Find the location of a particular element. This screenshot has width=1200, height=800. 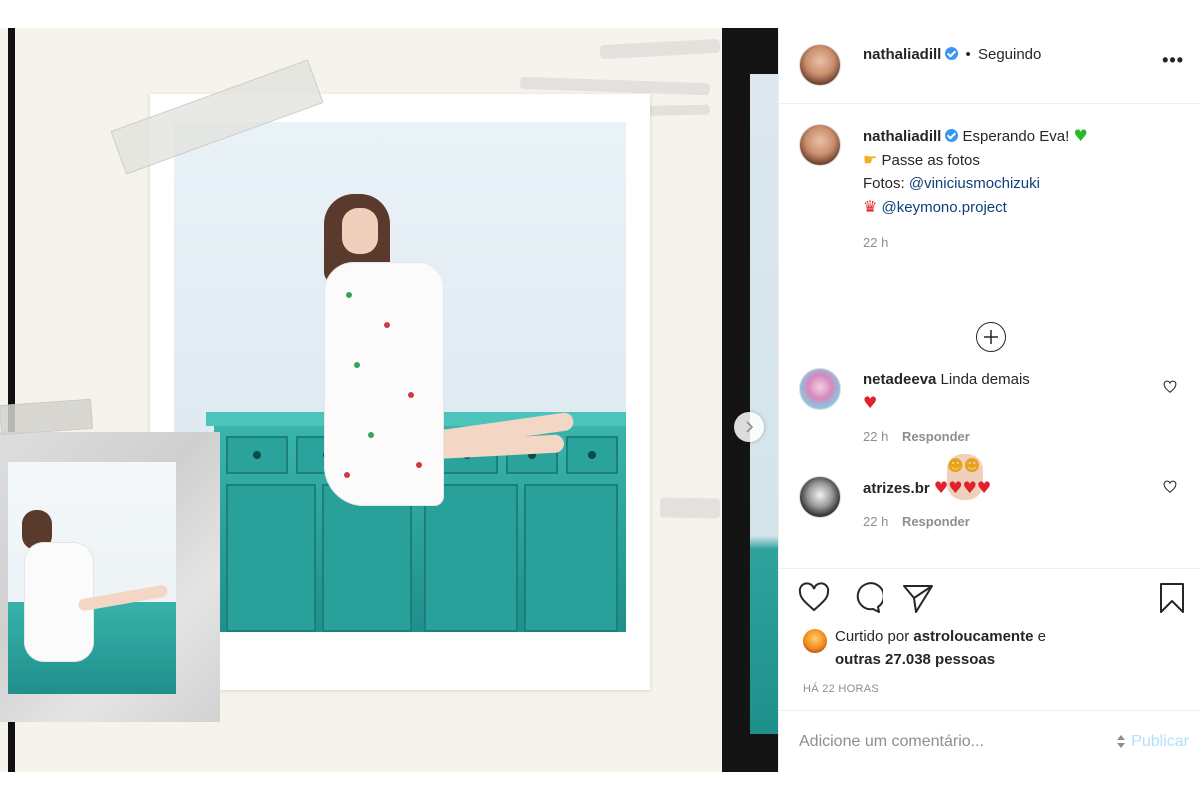

caption-author-avatar is located at coordinates (820, 145).